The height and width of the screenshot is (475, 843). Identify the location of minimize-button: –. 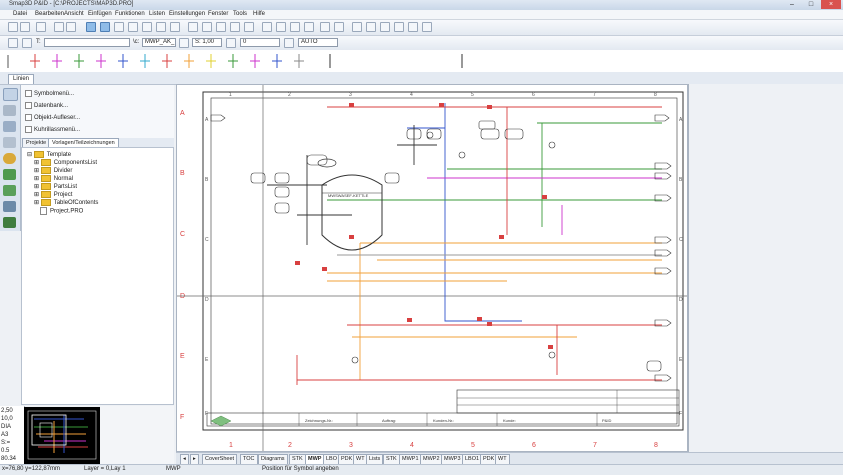
(792, 4).